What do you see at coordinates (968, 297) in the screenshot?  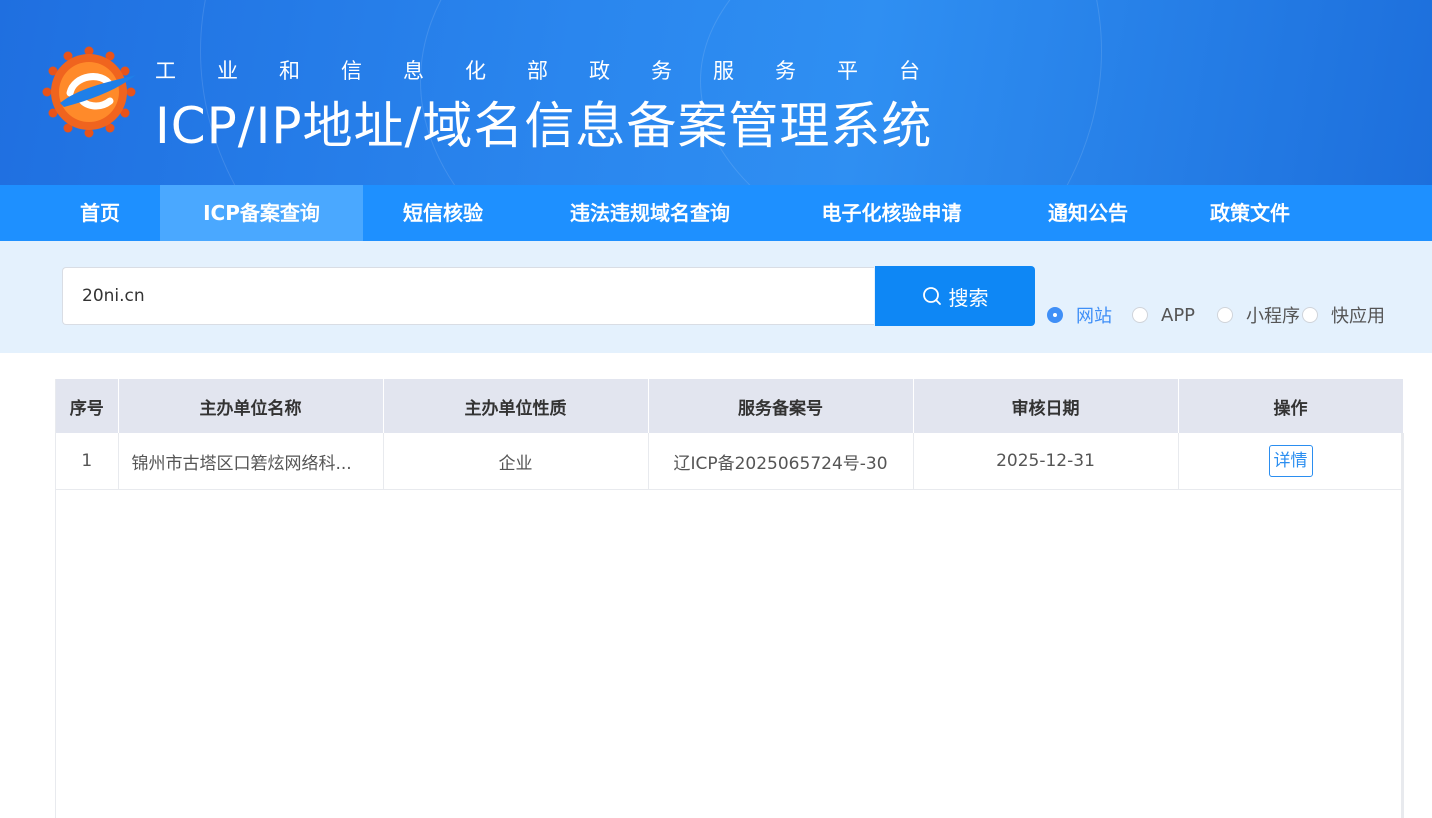 I see `search-button-label: 搜索` at bounding box center [968, 297].